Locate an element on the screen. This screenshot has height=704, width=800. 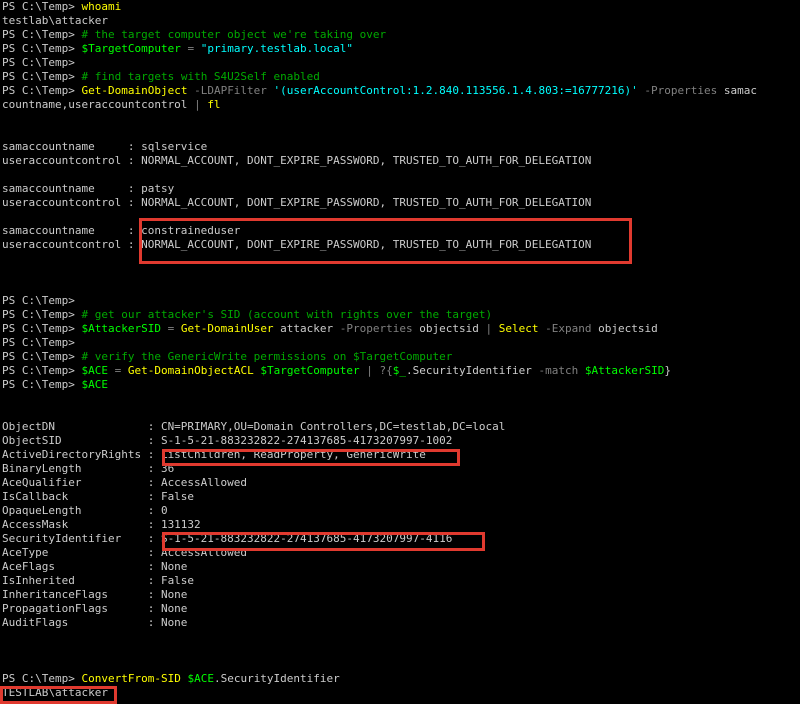
console-text-segment: InheritanceFlags : None is located at coordinates (95, 594).